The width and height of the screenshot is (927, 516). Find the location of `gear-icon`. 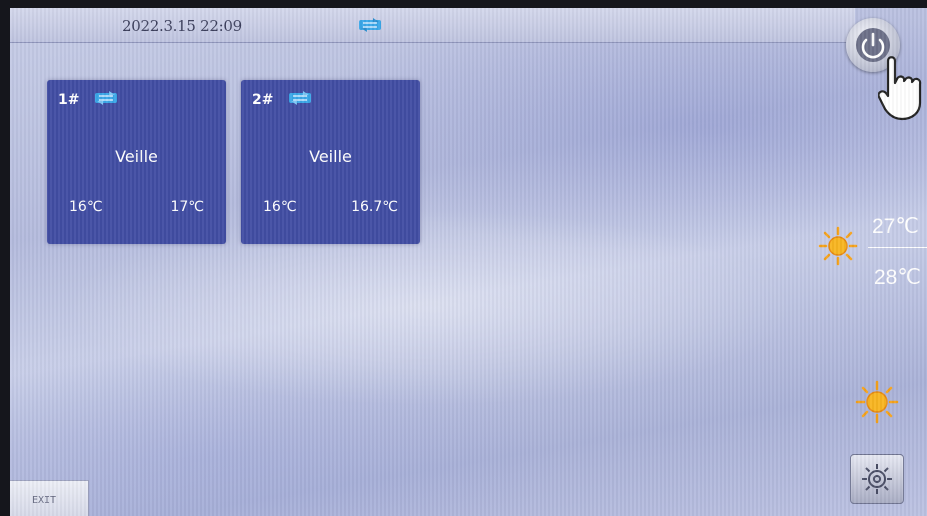

gear-icon is located at coordinates (877, 479).